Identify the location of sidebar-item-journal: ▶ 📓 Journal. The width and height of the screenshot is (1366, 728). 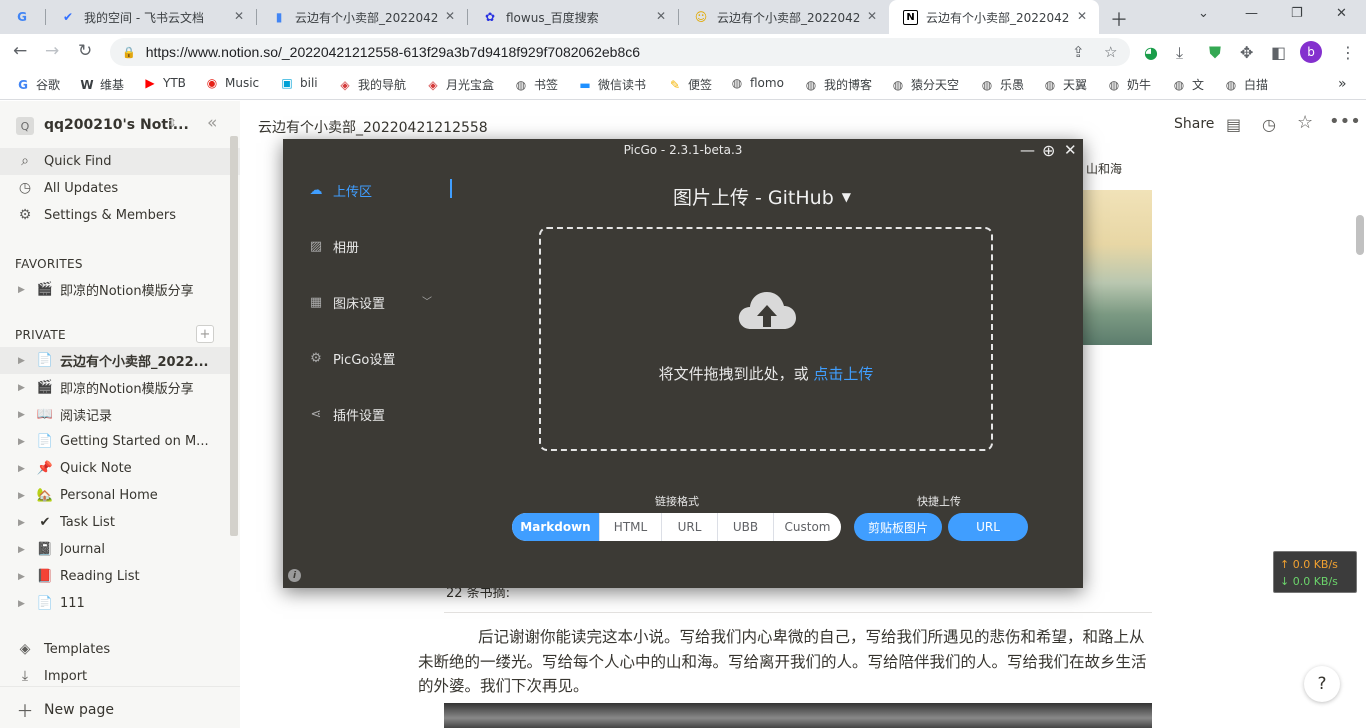
(115, 549).